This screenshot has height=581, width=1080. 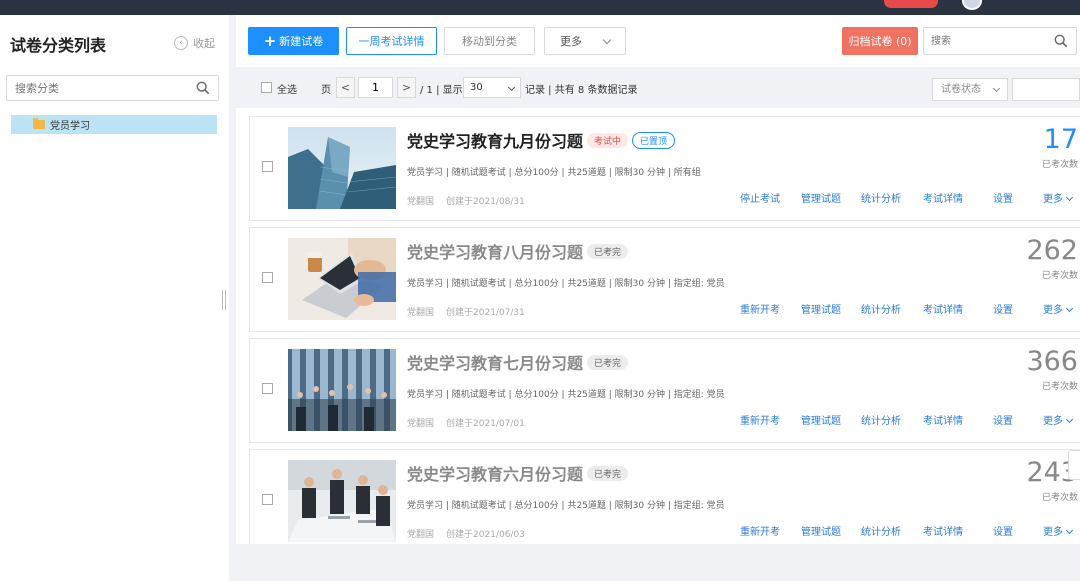 What do you see at coordinates (194, 43) in the screenshot?
I see `collapse-sidebar-button: ‹ 收起` at bounding box center [194, 43].